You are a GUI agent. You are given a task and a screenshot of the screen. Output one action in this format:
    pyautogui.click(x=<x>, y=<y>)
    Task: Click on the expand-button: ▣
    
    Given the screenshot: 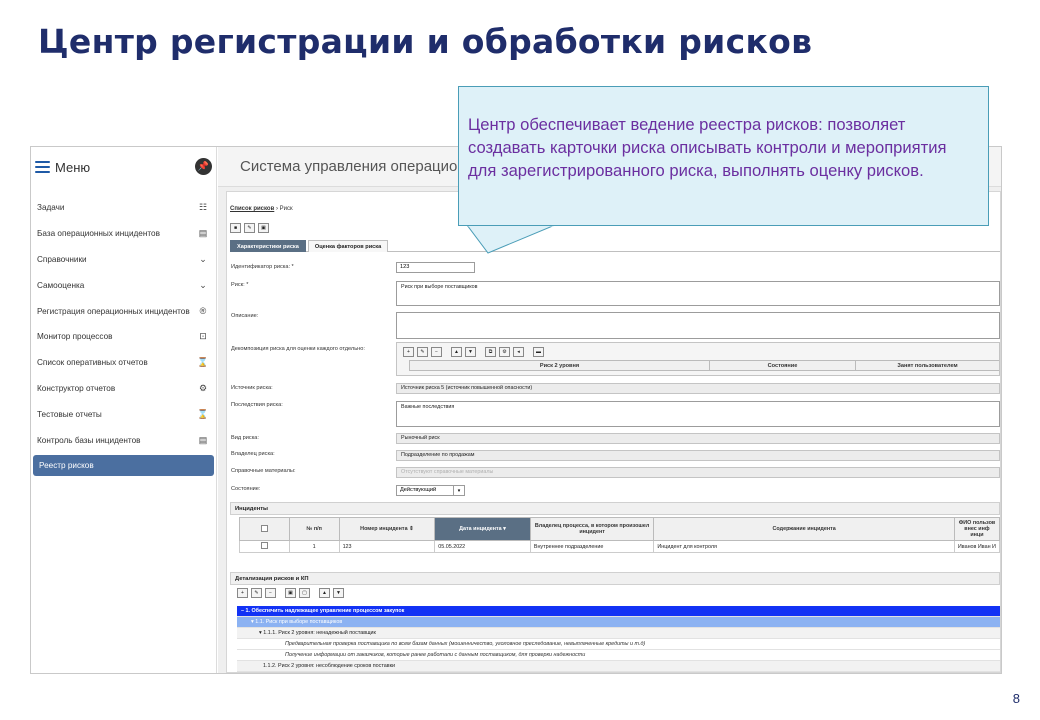 What is the action you would take?
    pyautogui.click(x=290, y=593)
    